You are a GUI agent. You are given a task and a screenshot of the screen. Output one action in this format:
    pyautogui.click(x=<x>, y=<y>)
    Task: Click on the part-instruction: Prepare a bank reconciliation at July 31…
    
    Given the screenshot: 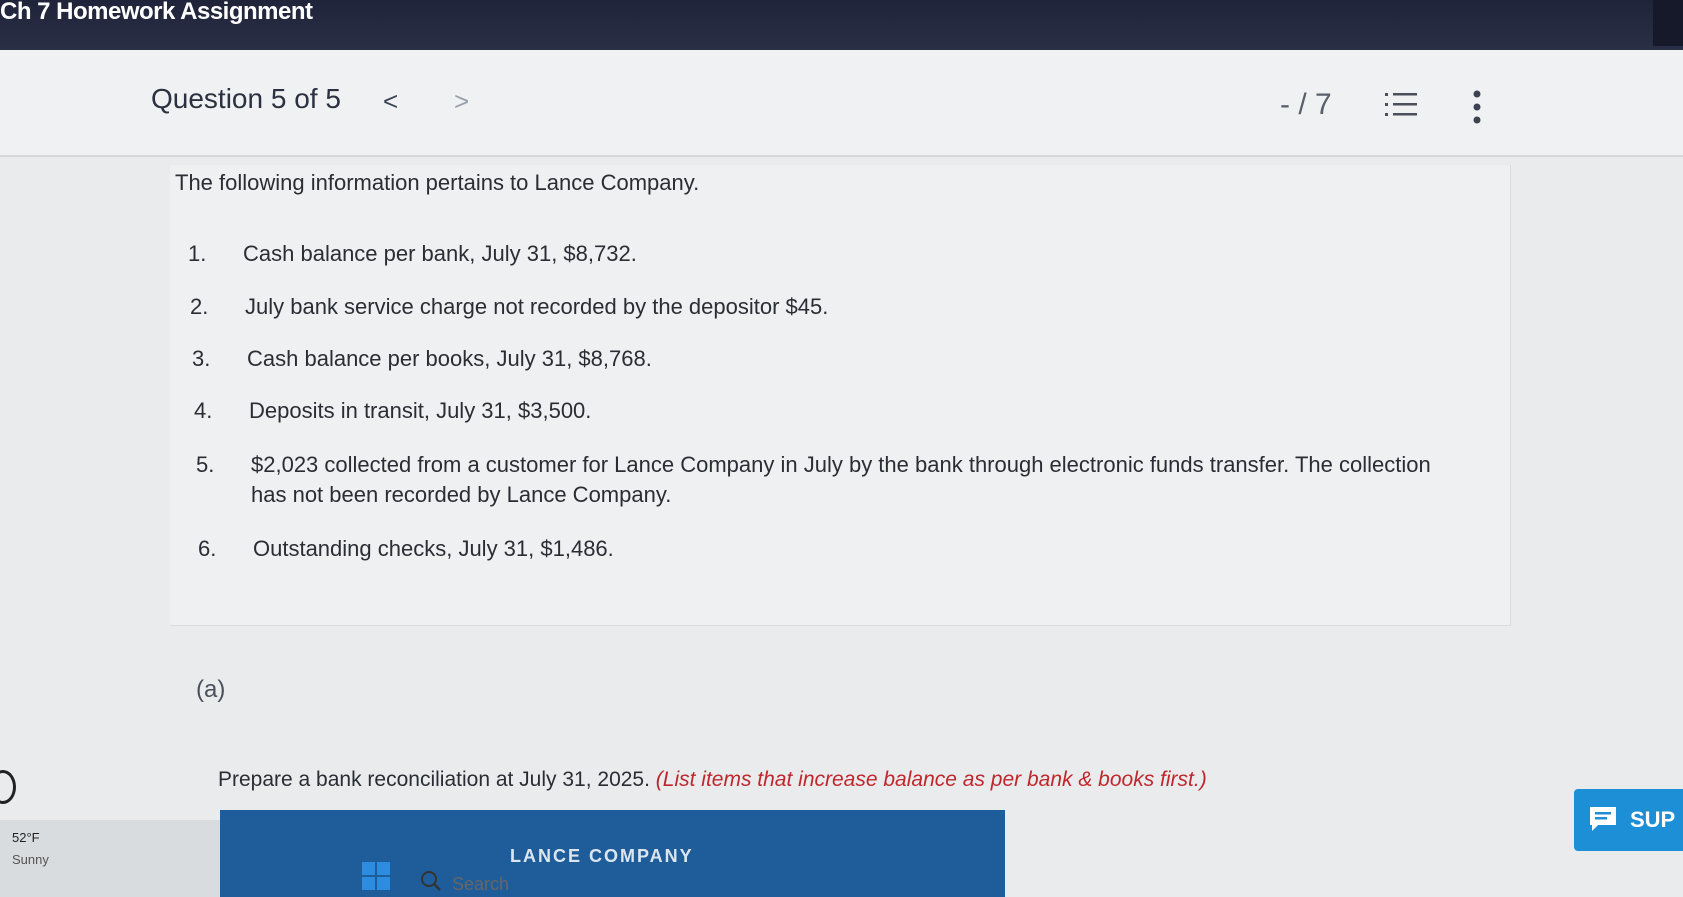 What is the action you would take?
    pyautogui.click(x=712, y=780)
    